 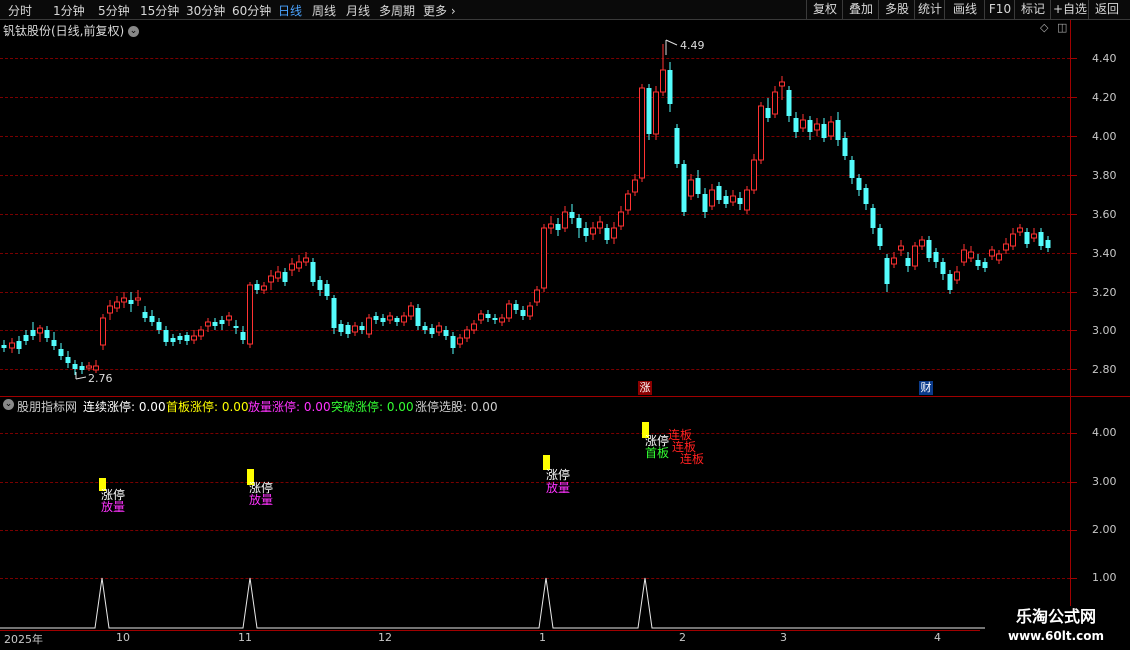 I want to click on low-price-marker, so click(x=81, y=376).